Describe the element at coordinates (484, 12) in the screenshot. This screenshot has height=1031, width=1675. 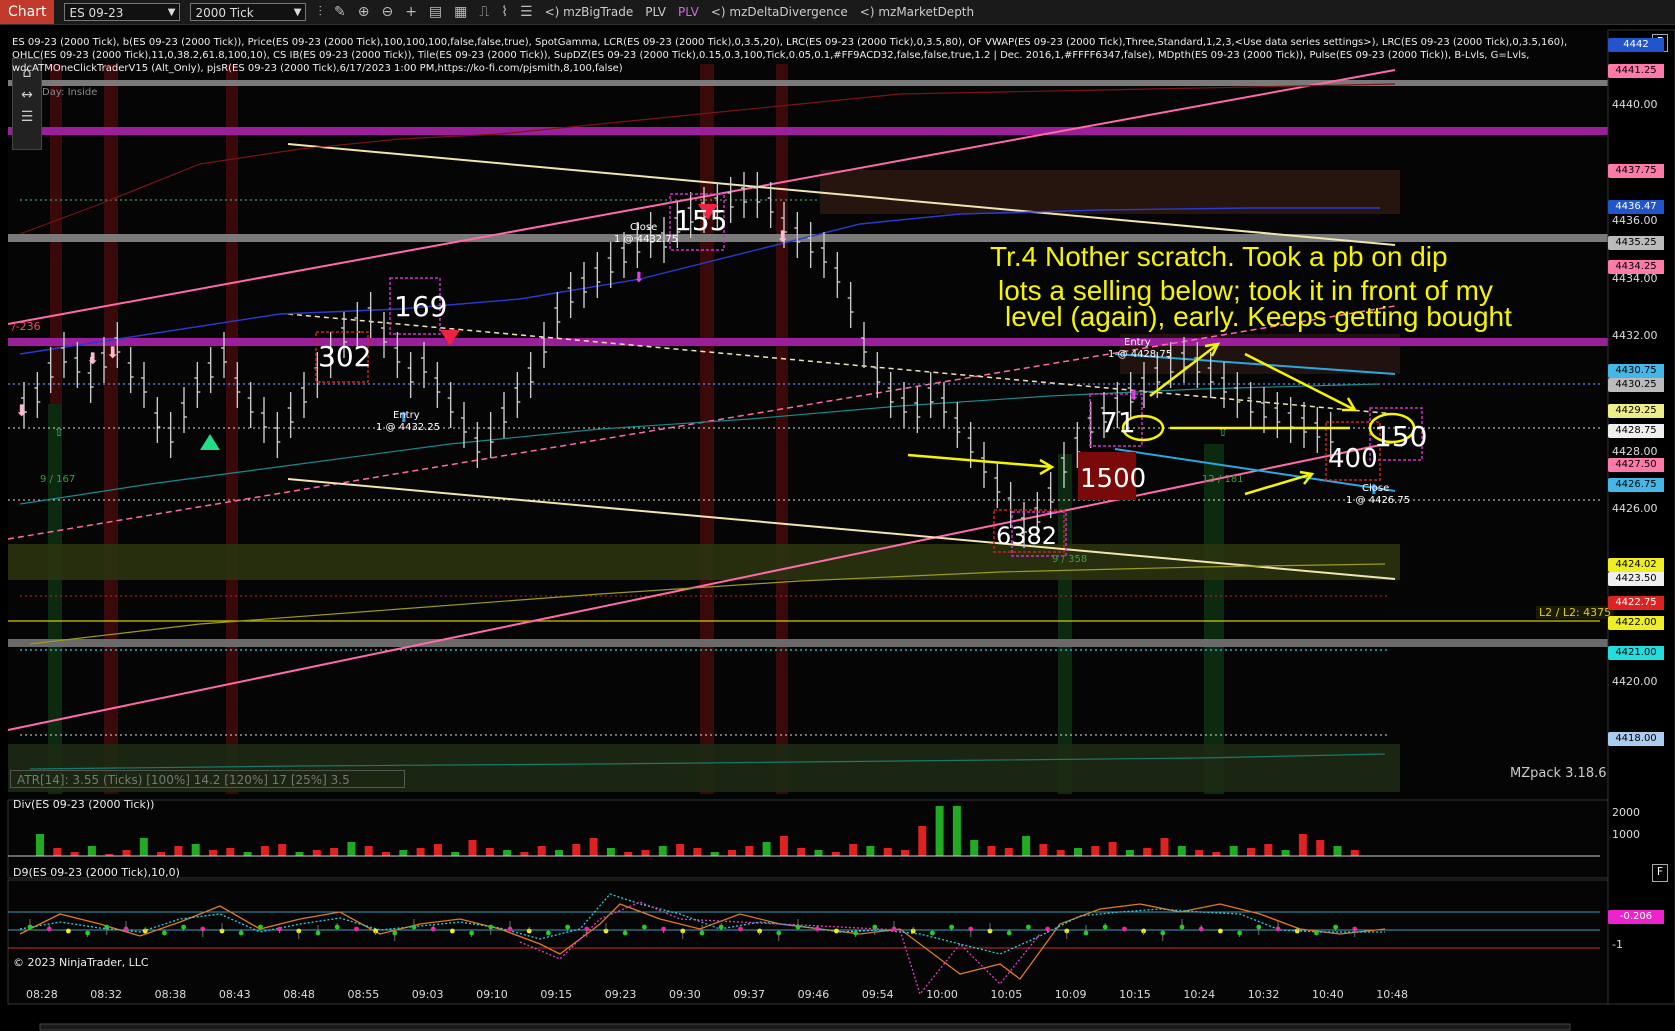
I see `indicators-icon: ⎍` at that location.